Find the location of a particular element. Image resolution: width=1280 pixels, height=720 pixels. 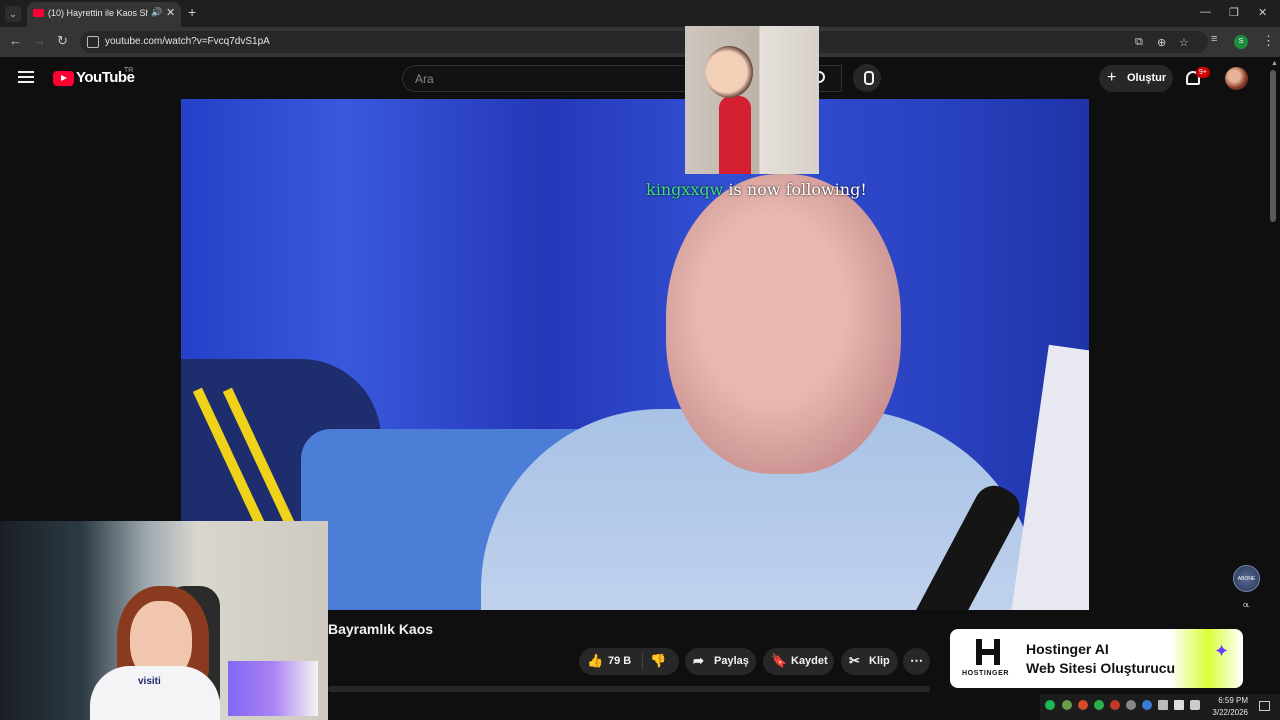

forward-icon: → is located at coordinates (39, 40).